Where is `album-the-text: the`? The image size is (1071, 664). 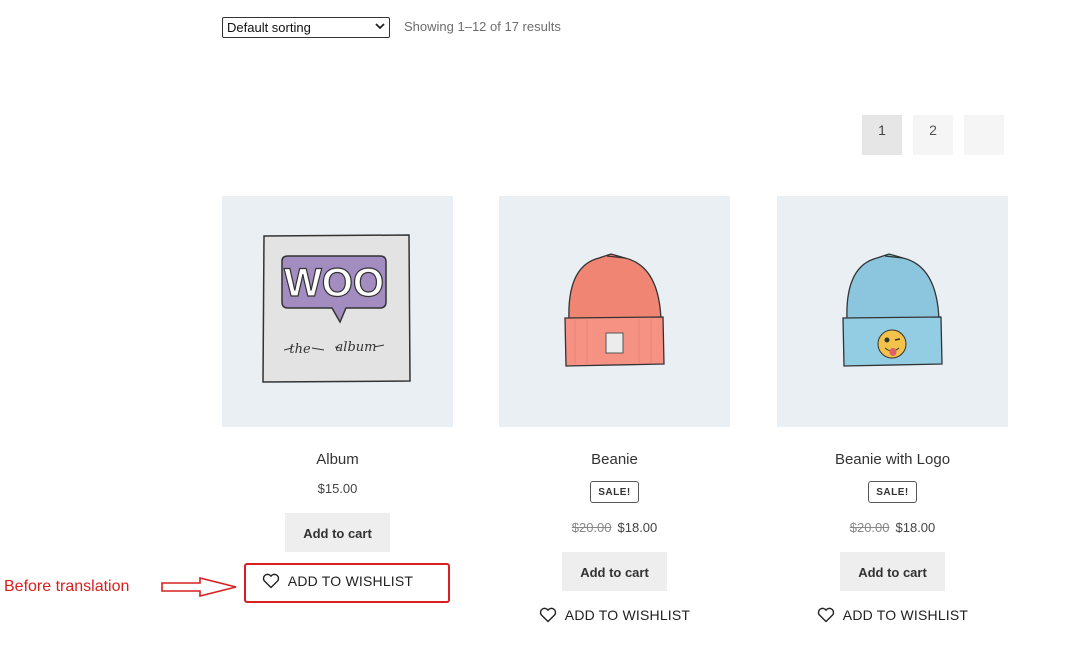 album-the-text: the is located at coordinates (300, 349).